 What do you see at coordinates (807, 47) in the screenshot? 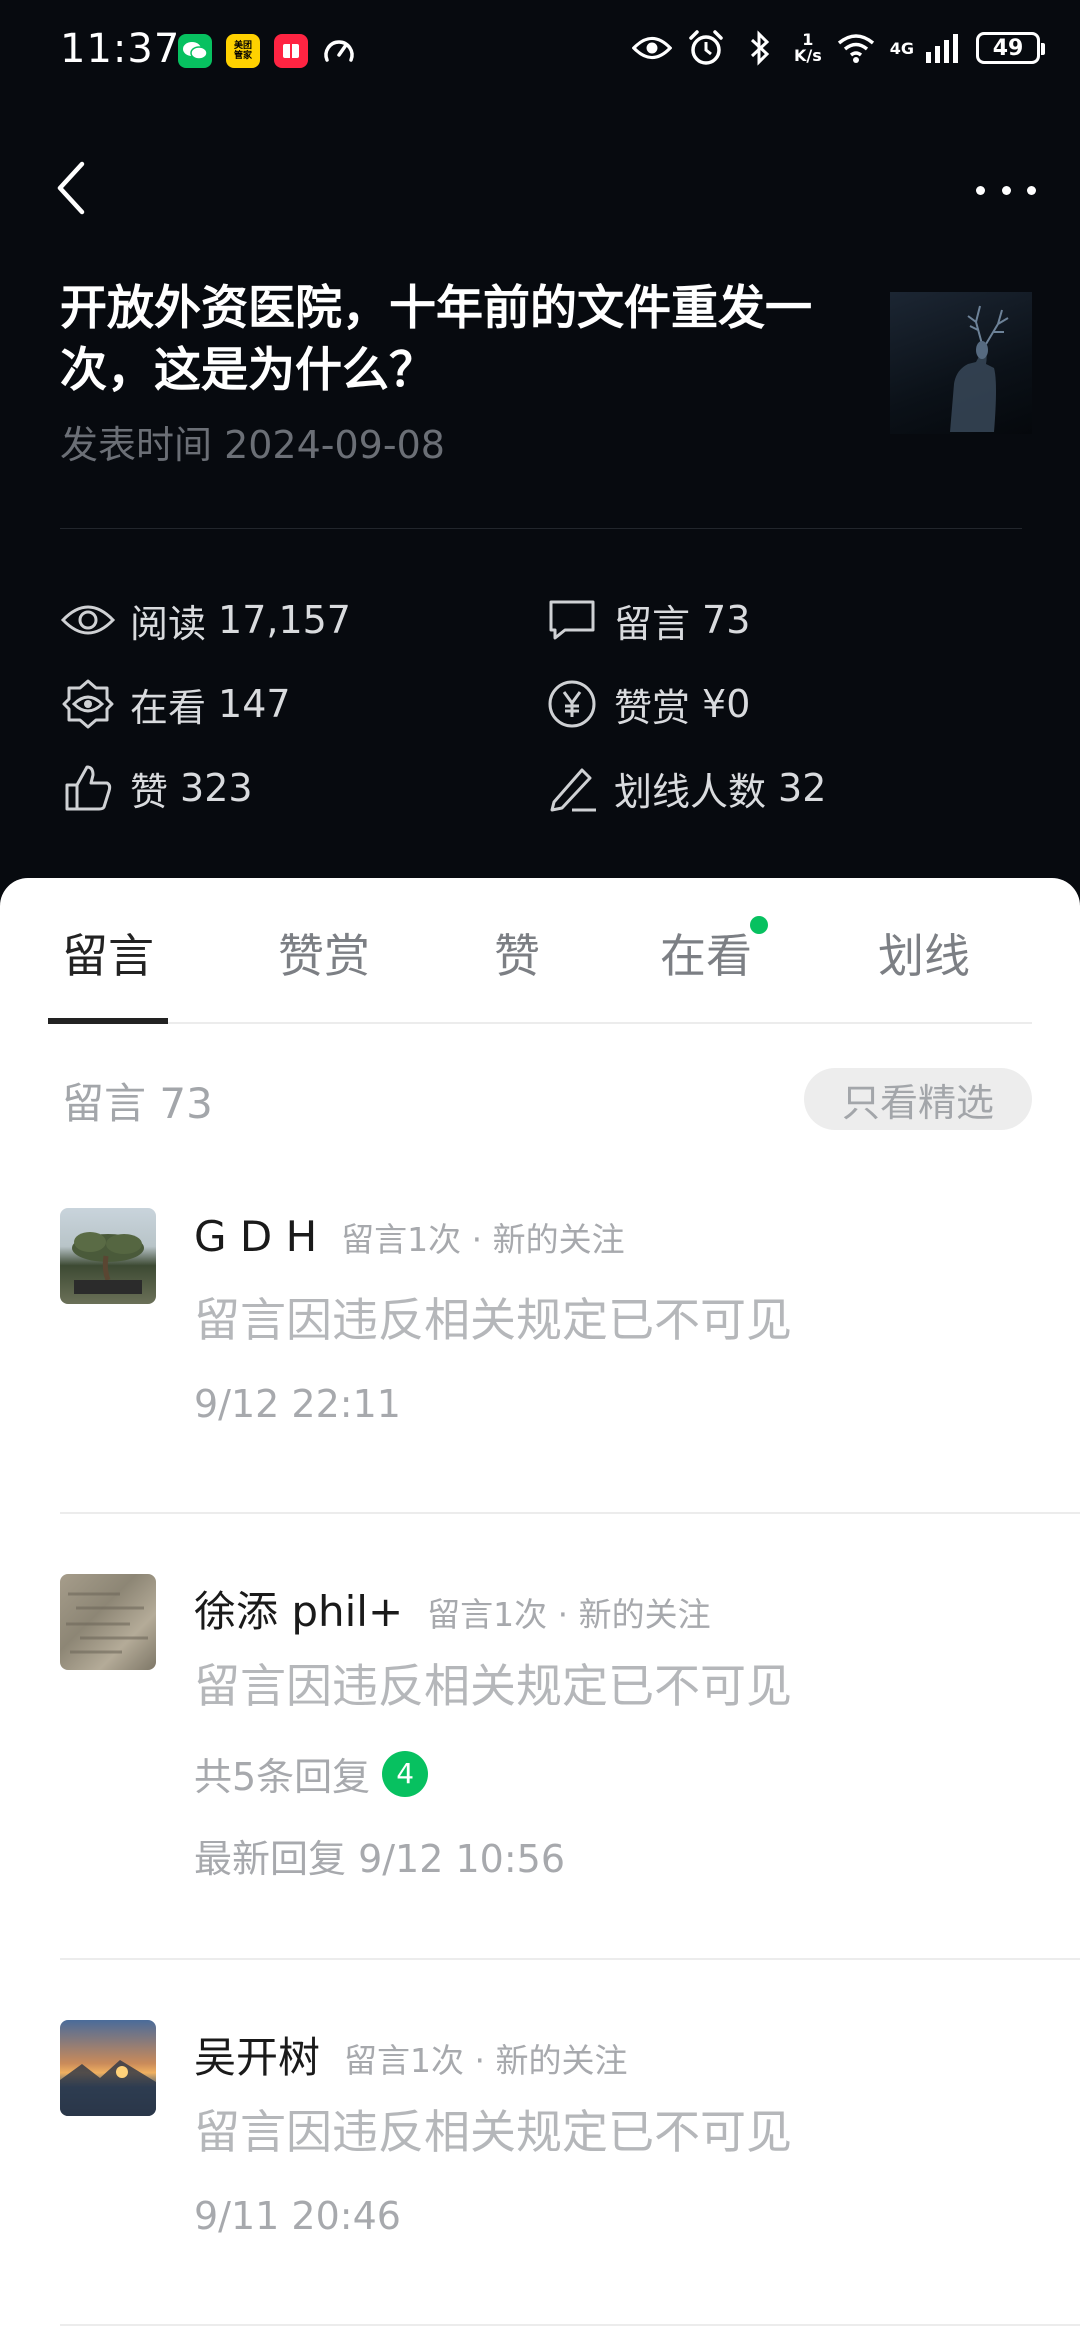
I see `network-speed: 1 K/s` at bounding box center [807, 47].